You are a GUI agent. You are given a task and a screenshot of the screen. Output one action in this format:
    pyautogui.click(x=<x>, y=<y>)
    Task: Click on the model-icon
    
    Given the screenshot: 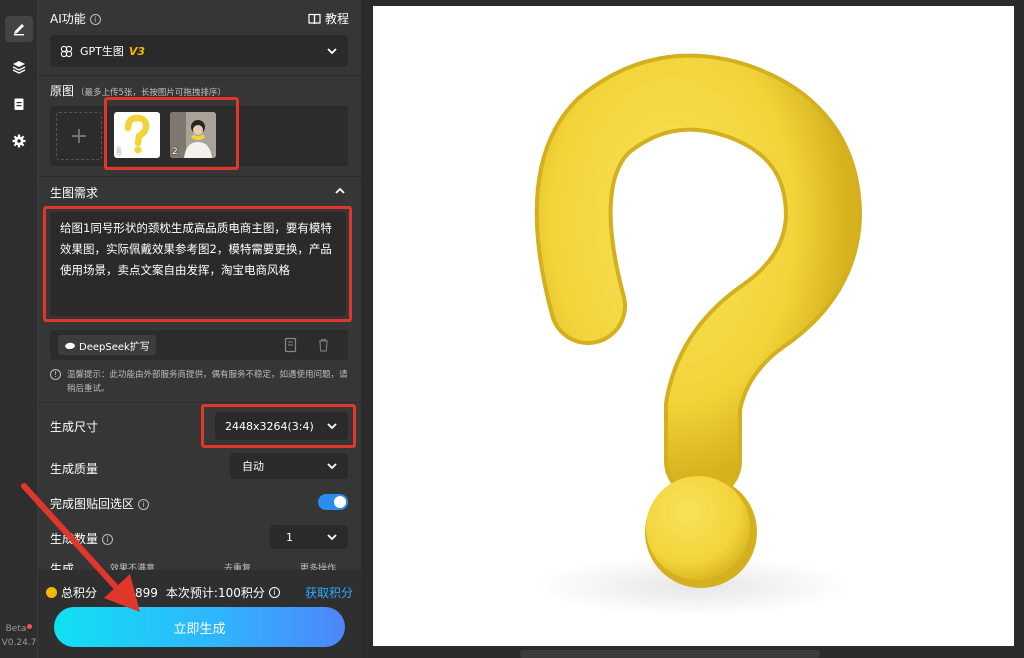 What is the action you would take?
    pyautogui.click(x=66, y=51)
    